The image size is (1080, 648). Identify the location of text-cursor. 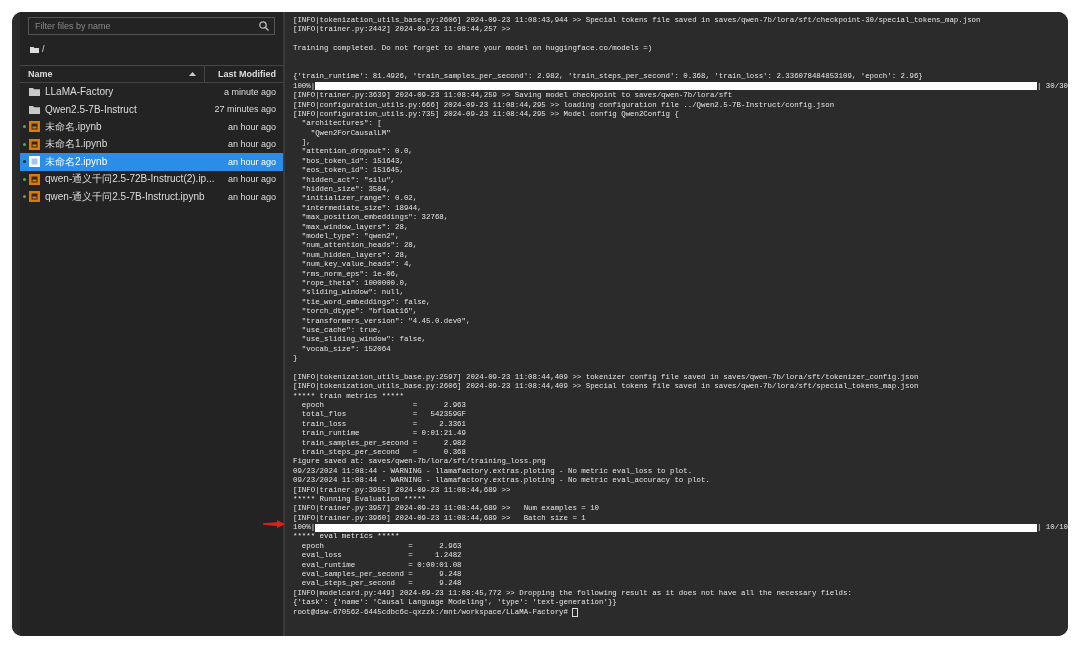
(575, 612).